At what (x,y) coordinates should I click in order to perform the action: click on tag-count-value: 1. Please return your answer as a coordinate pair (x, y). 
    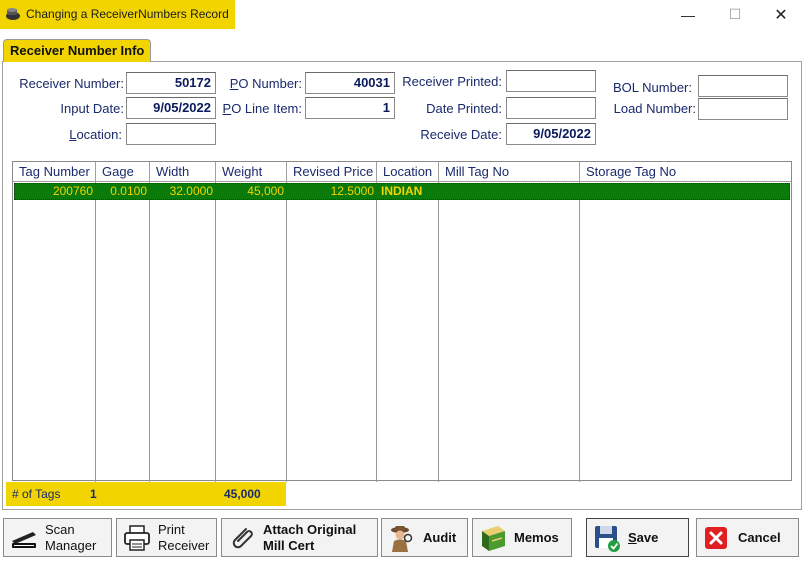
    Looking at the image, I should click on (93, 494).